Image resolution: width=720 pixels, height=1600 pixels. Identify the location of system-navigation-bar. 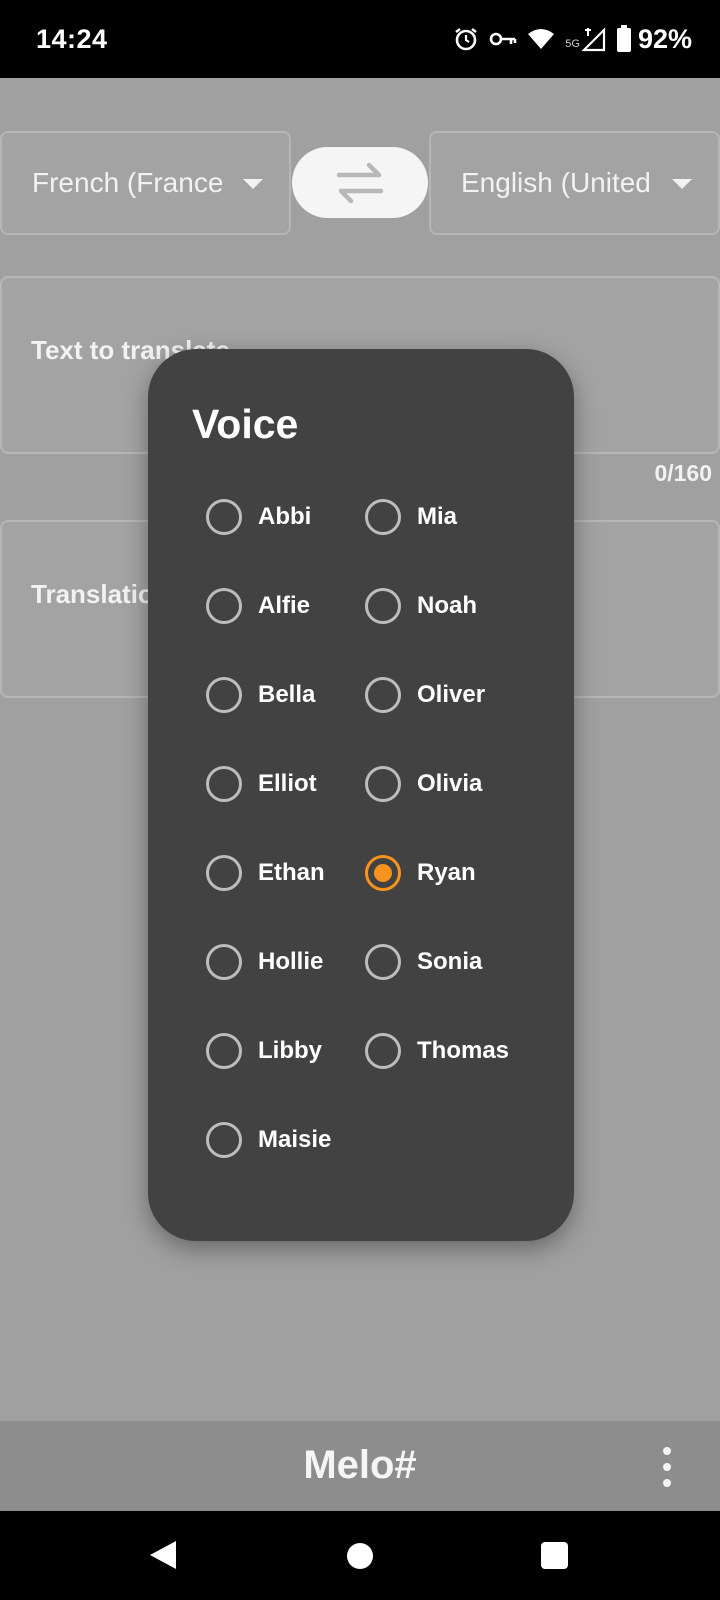
(360, 1555).